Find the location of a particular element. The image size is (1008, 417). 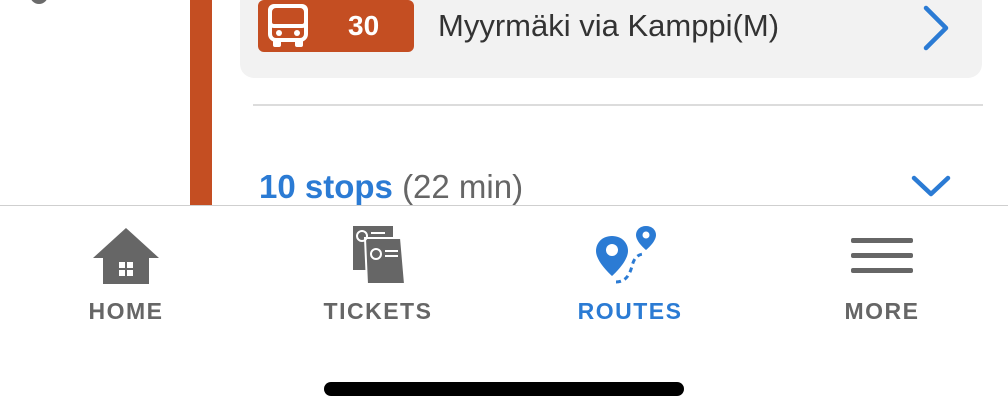

bus-number: 30 is located at coordinates (364, 25).